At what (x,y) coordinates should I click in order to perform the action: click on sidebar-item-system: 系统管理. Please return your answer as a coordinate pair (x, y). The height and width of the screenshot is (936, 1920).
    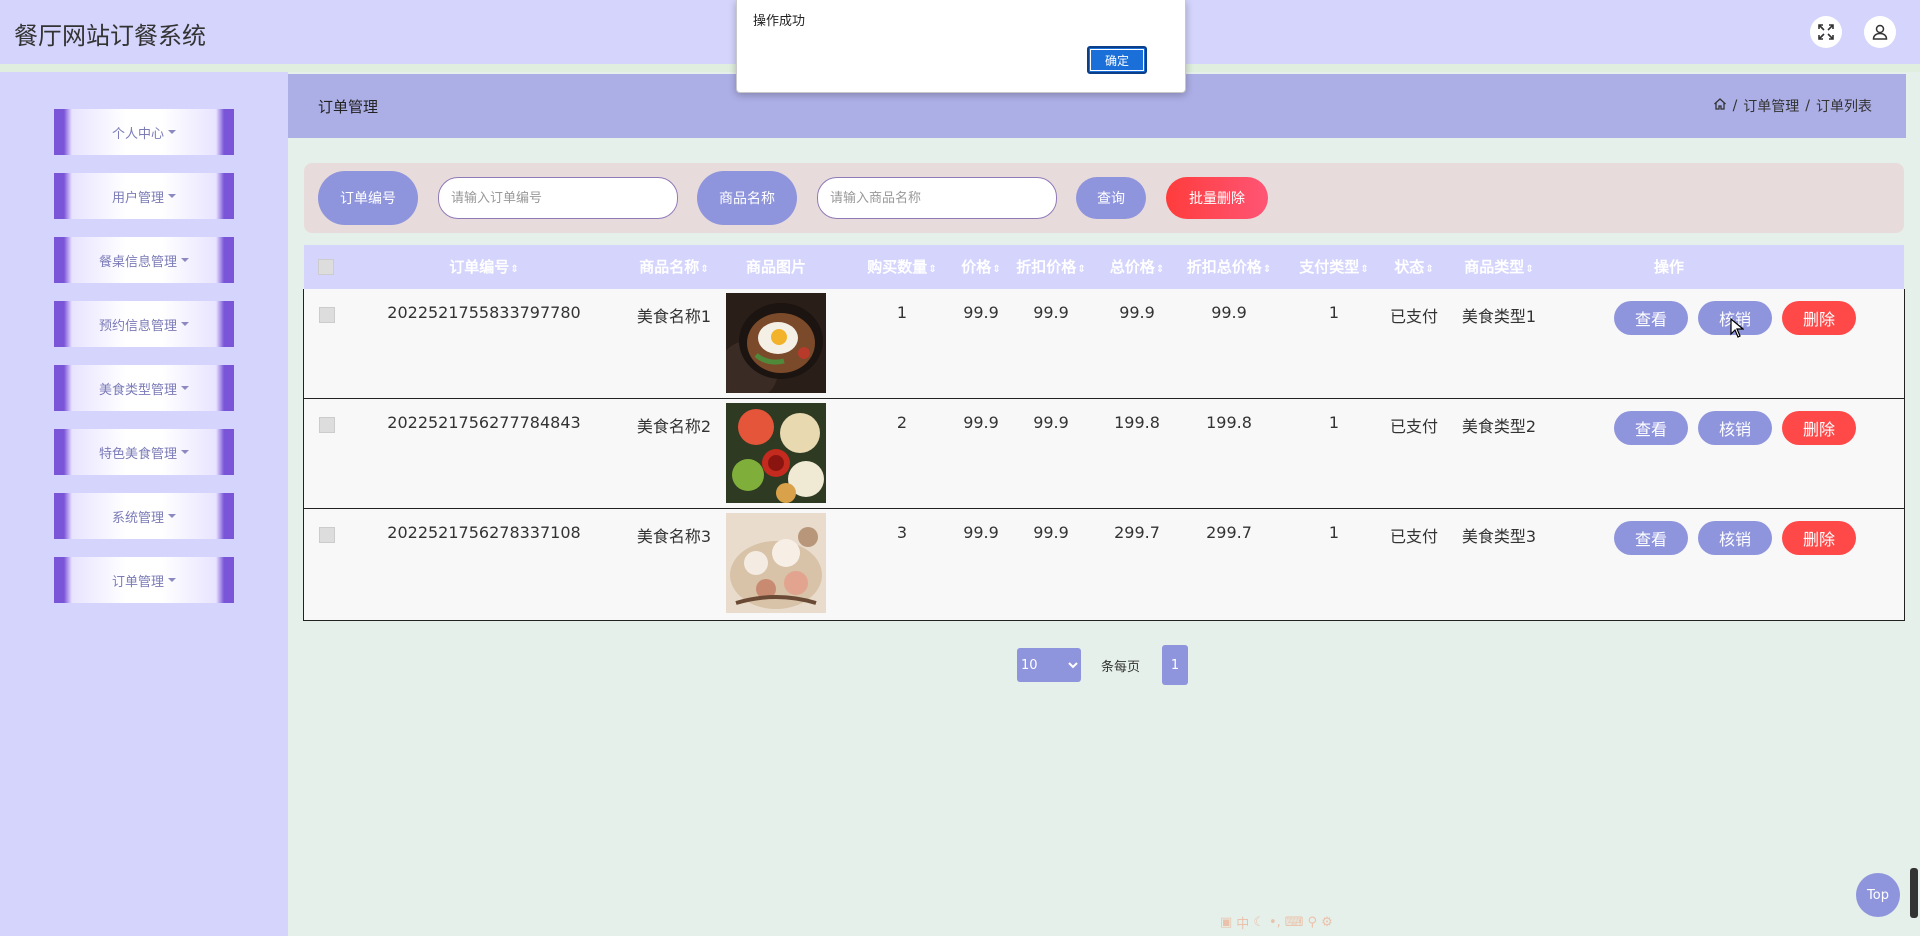
    Looking at the image, I should click on (144, 516).